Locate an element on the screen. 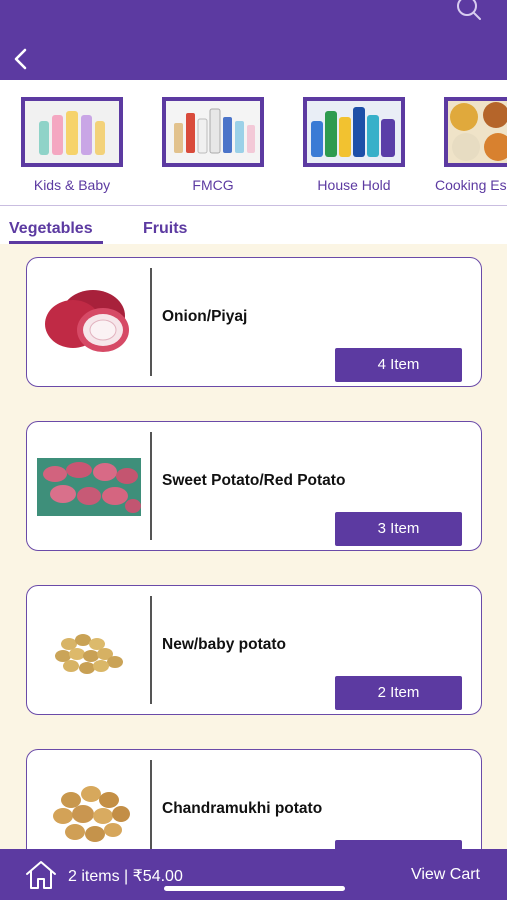  search-icon is located at coordinates (469, 10).